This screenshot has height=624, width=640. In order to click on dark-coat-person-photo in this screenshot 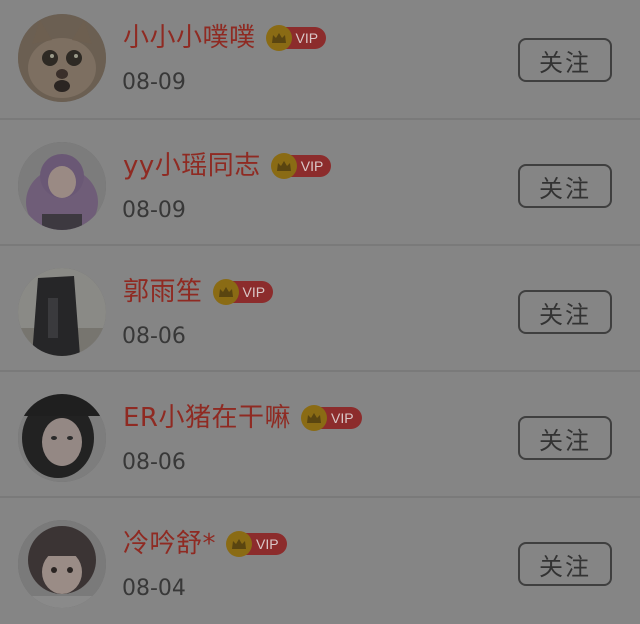, I will do `click(62, 312)`.